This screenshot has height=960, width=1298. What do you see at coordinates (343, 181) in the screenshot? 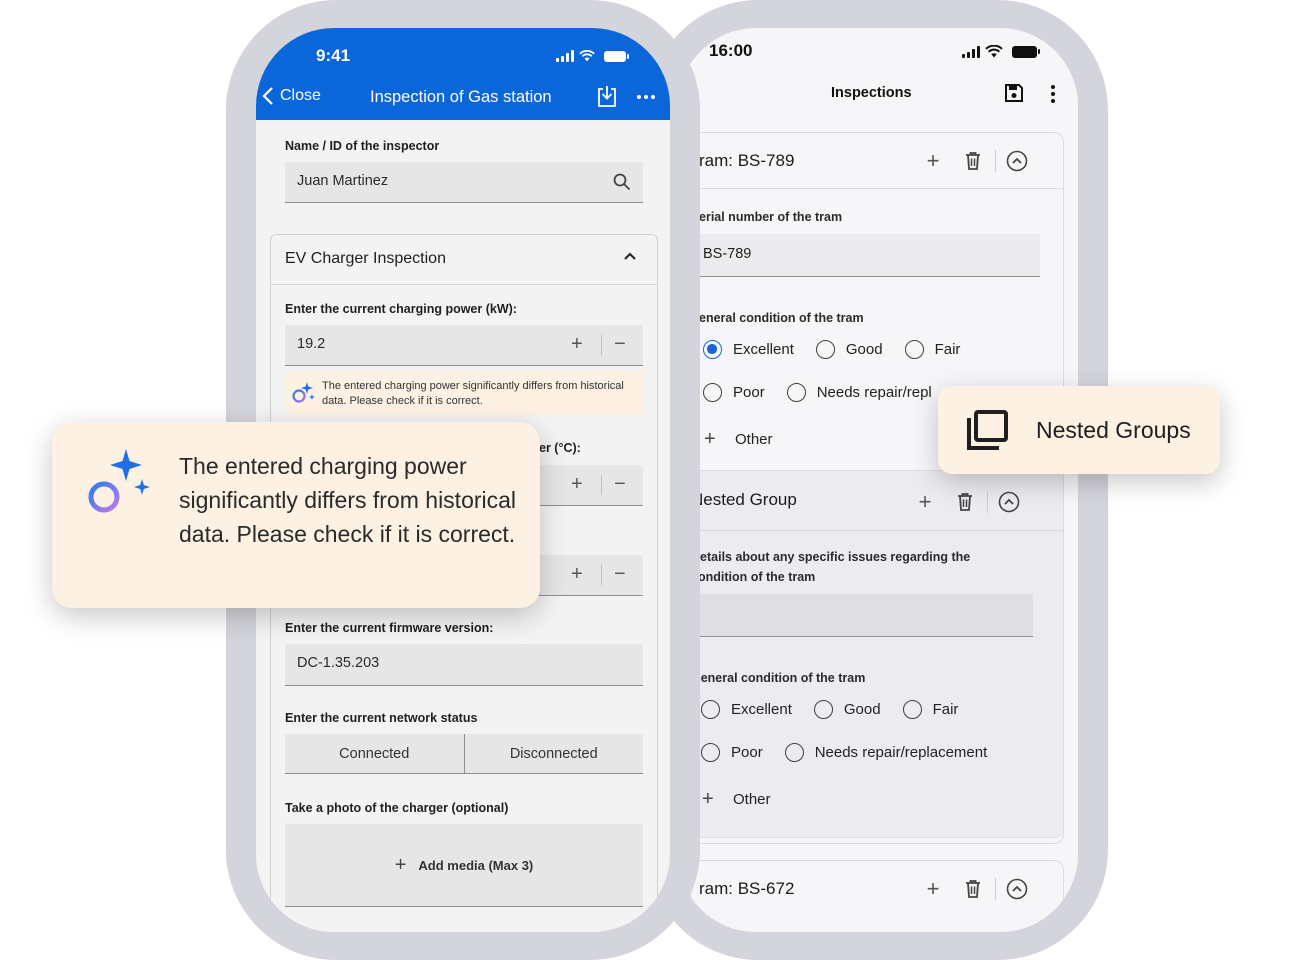
I see `inspector-value: Juan Martinez` at bounding box center [343, 181].